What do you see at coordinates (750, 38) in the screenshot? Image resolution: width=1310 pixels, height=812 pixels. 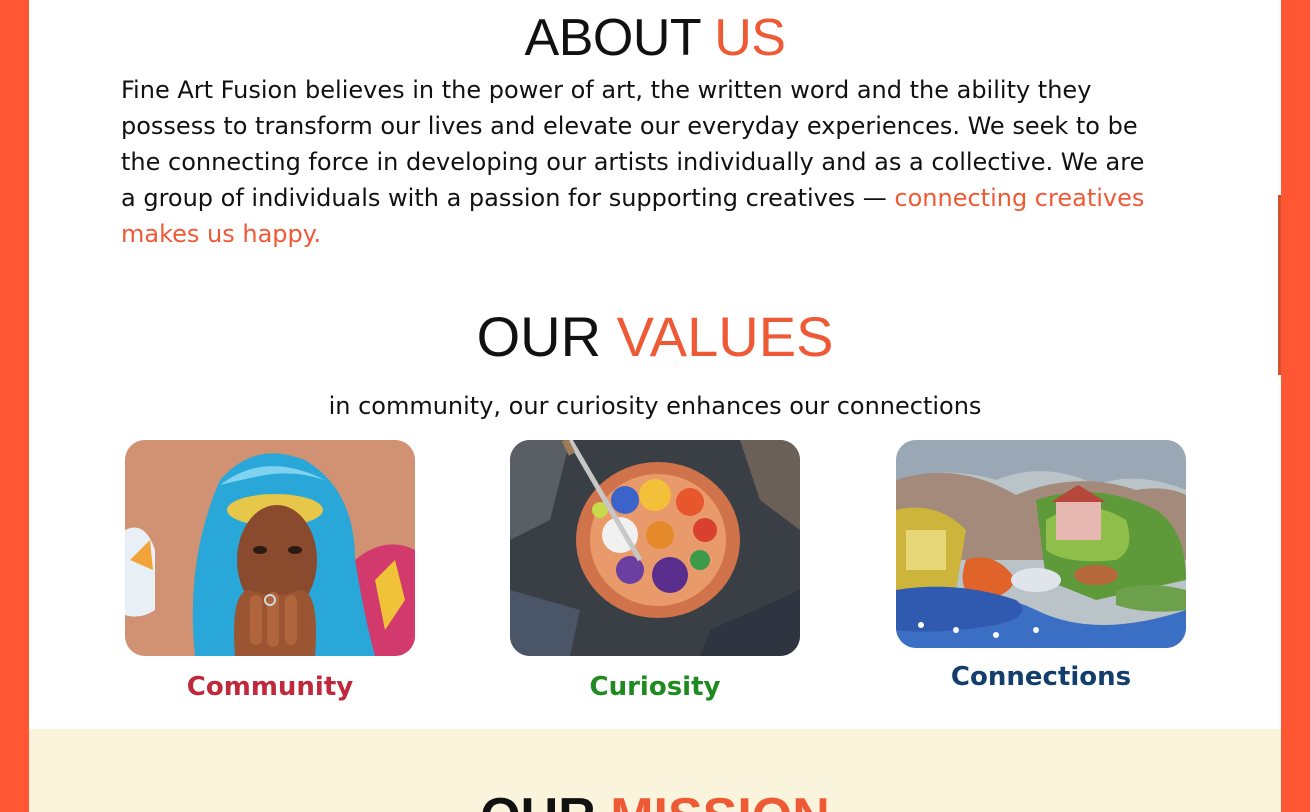 I see `about-heading-accent: US` at bounding box center [750, 38].